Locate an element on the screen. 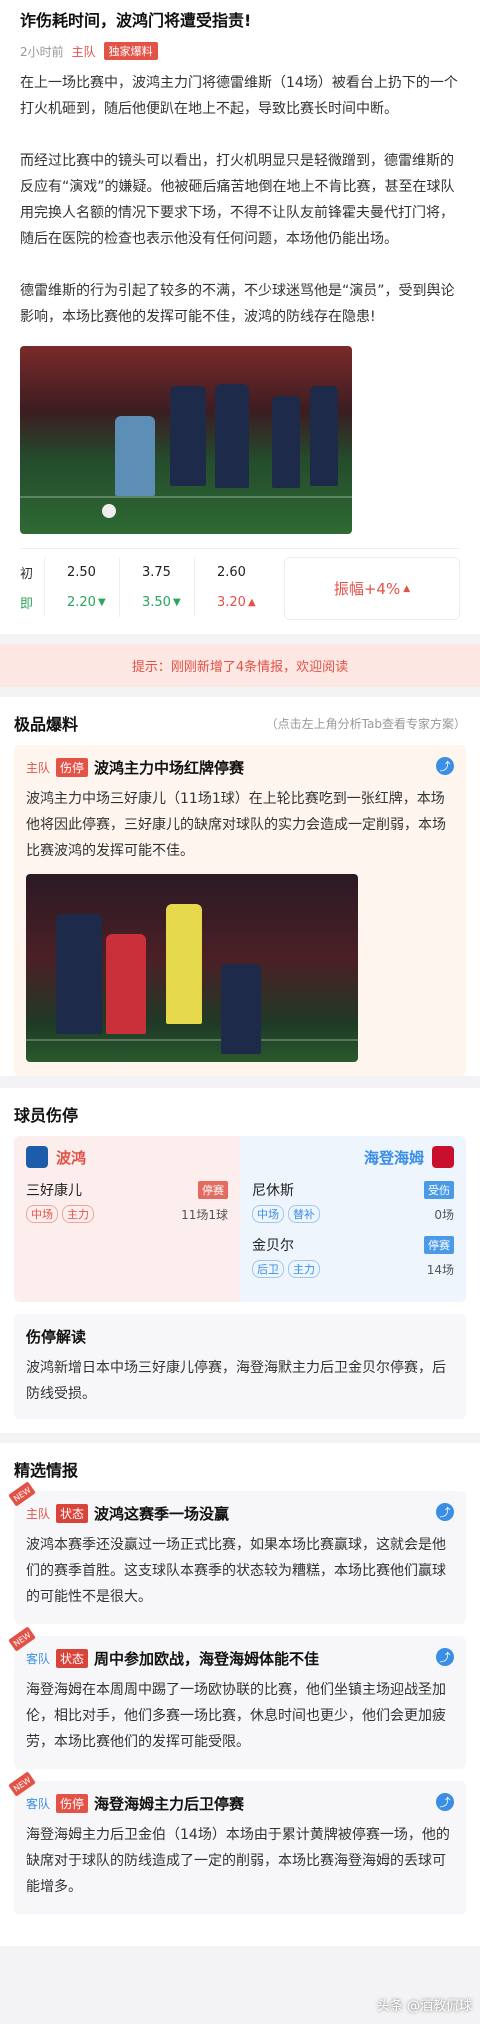 The image size is (480, 2024). player-status: 受伤 is located at coordinates (439, 1190).